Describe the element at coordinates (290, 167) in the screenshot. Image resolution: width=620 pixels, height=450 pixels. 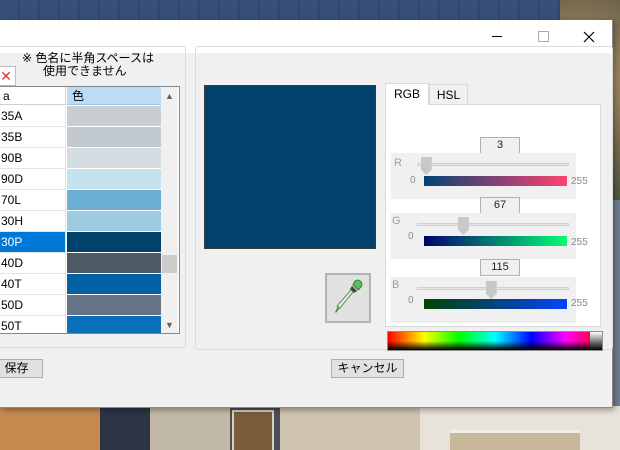
I see `color-preview-swatch` at that location.